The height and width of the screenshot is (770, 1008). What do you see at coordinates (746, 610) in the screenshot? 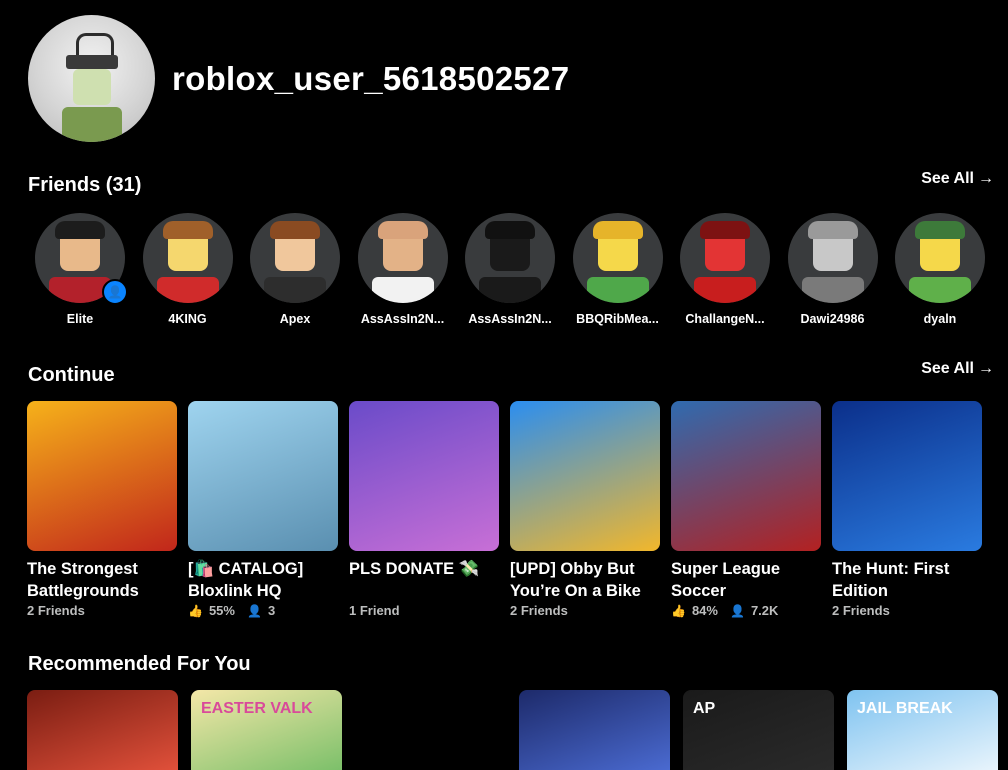
I see `game-meta: 👍 84% 👤 7.2K` at bounding box center [746, 610].